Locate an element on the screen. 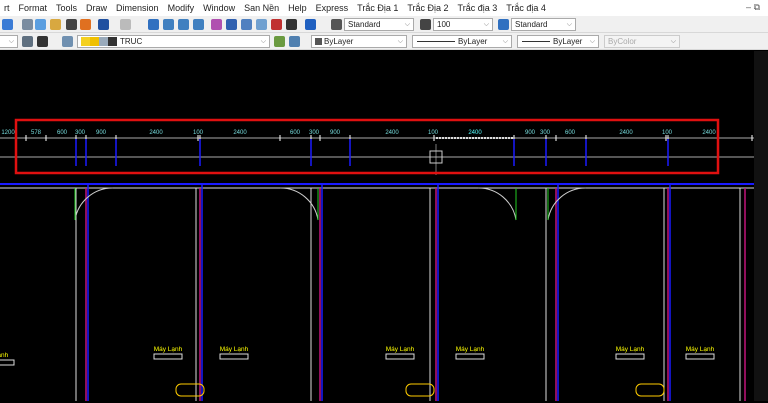  copy-icon is located at coordinates (40, 24).